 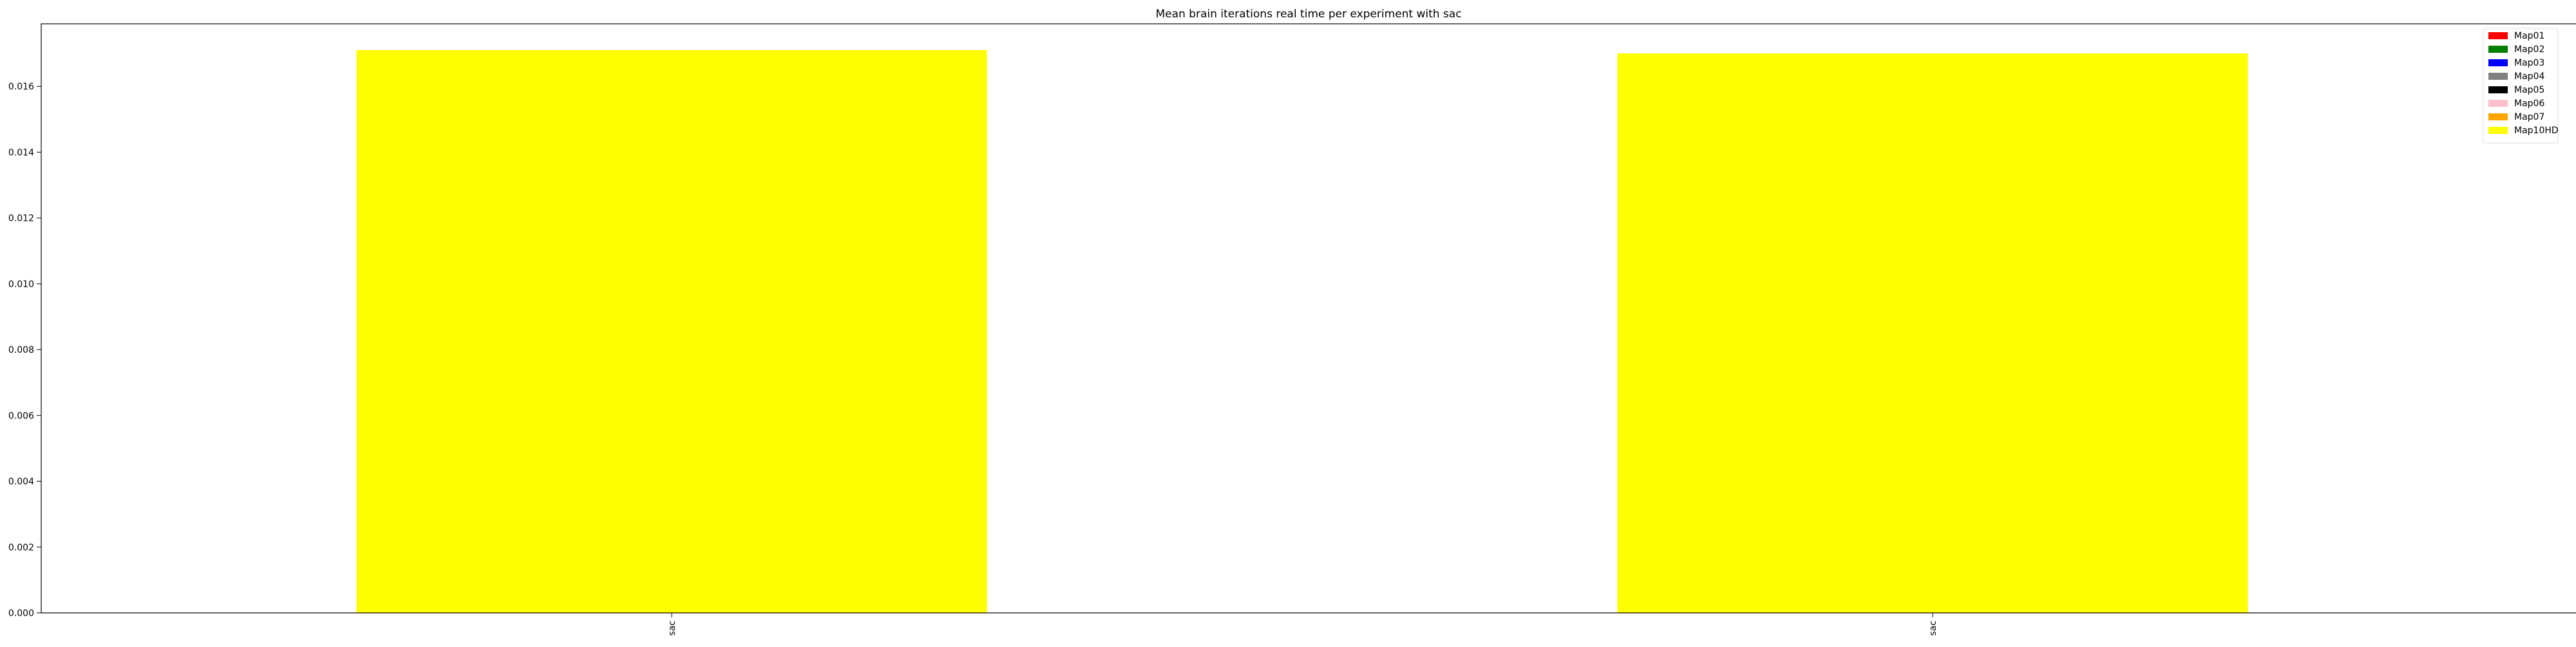 I want to click on y-tick-label: 0.006, so click(x=21, y=416).